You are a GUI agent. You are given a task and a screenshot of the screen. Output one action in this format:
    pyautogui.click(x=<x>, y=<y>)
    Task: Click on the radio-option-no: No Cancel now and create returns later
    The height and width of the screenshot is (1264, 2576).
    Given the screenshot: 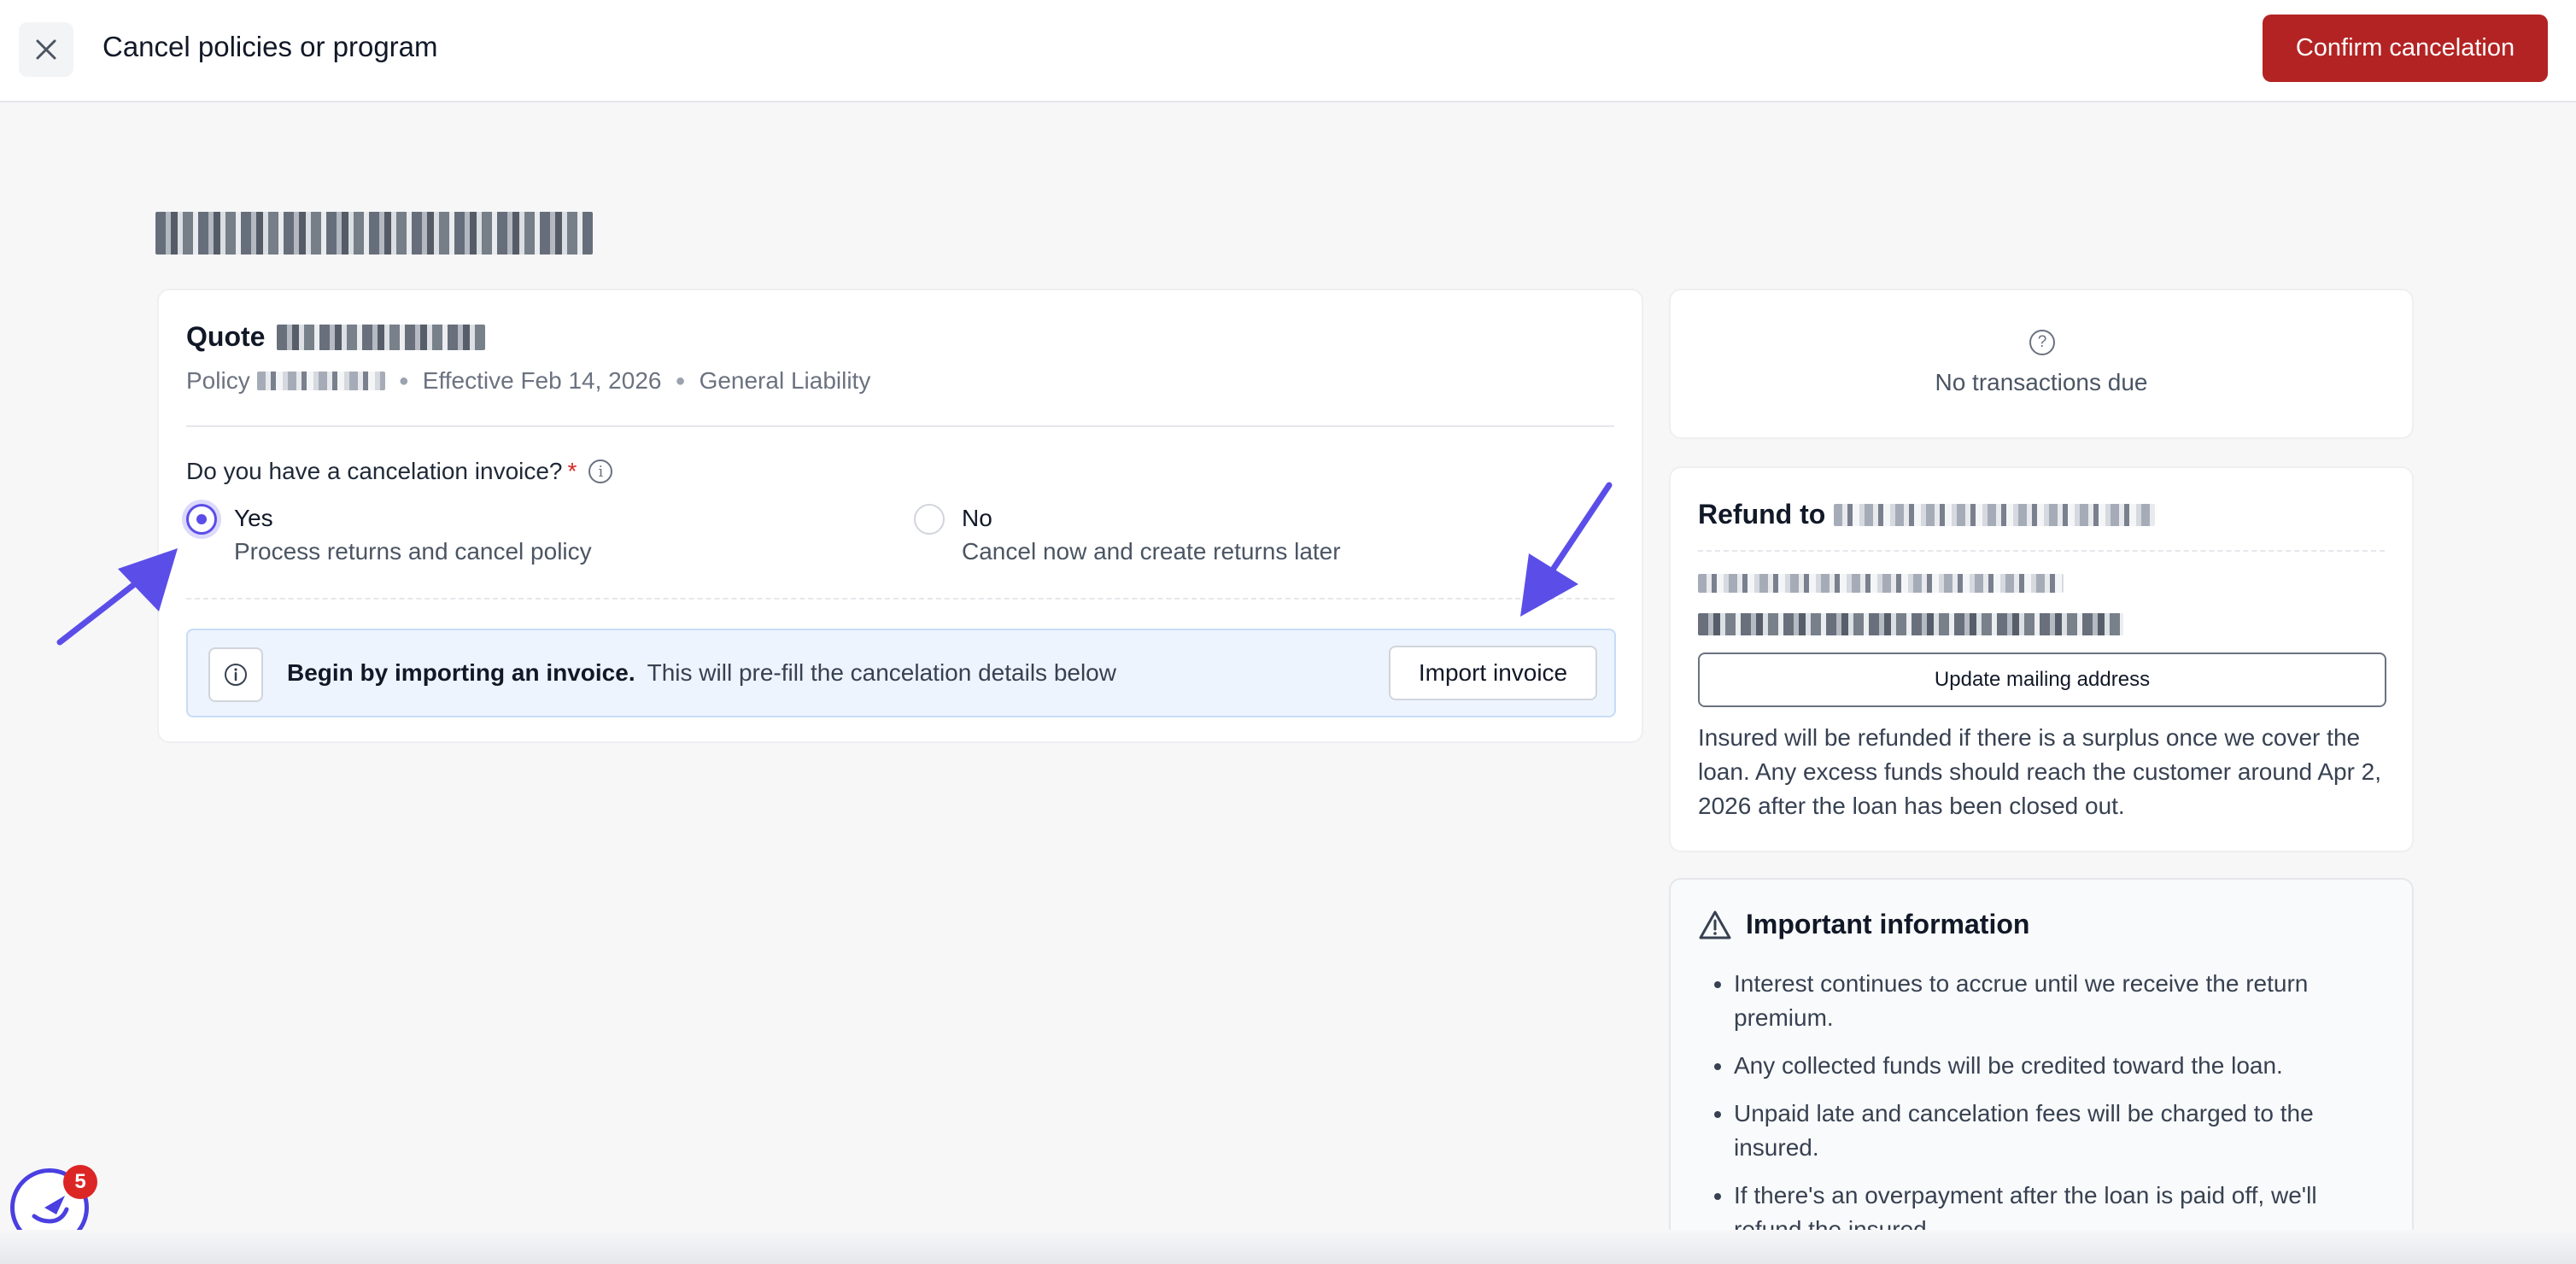 What is the action you would take?
    pyautogui.click(x=1127, y=535)
    